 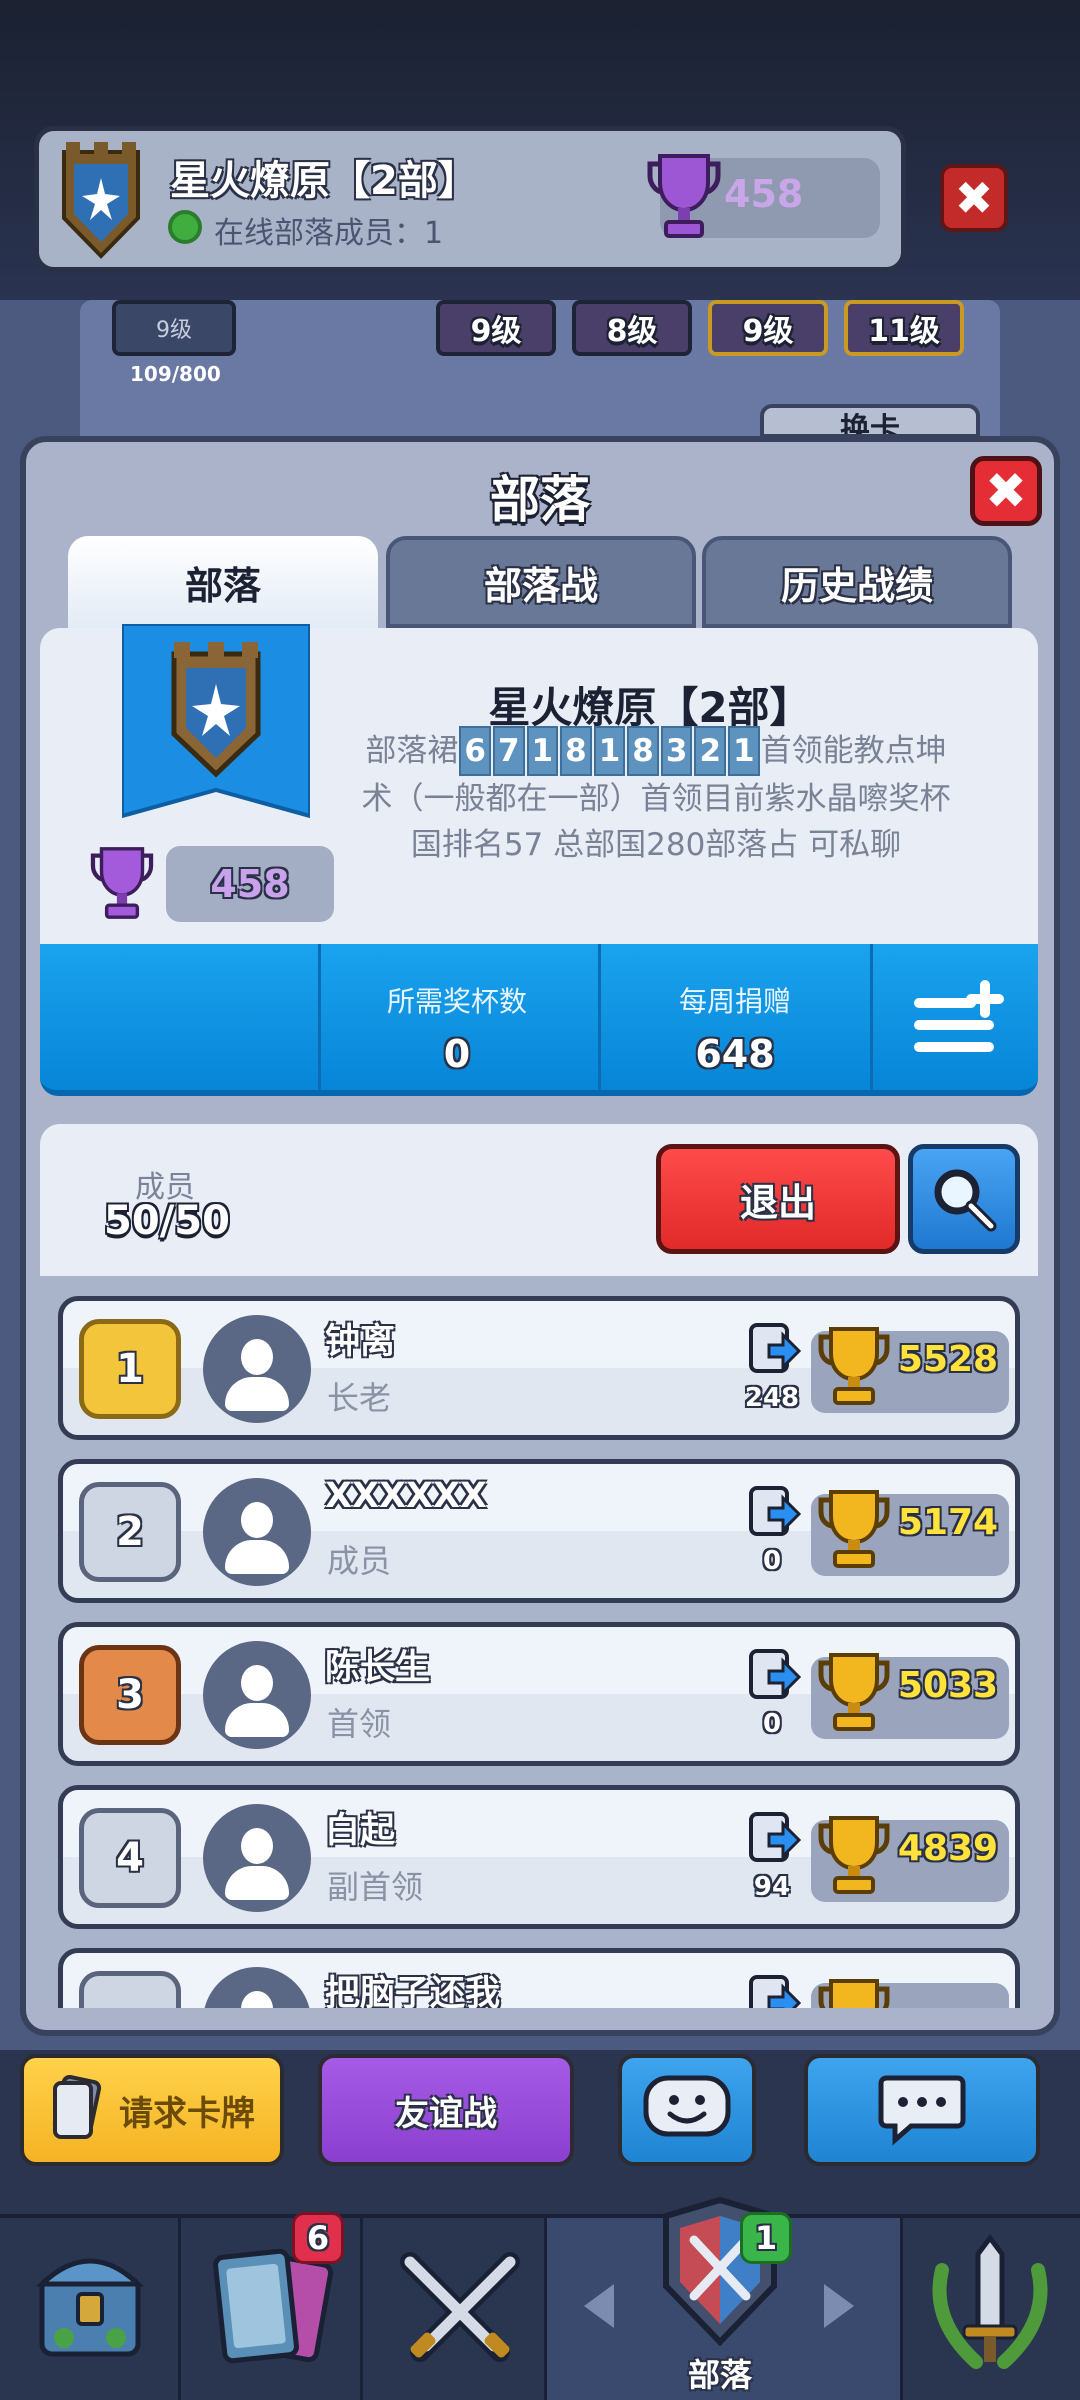 What do you see at coordinates (406, 1496) in the screenshot?
I see `member-name: XXXXXX` at bounding box center [406, 1496].